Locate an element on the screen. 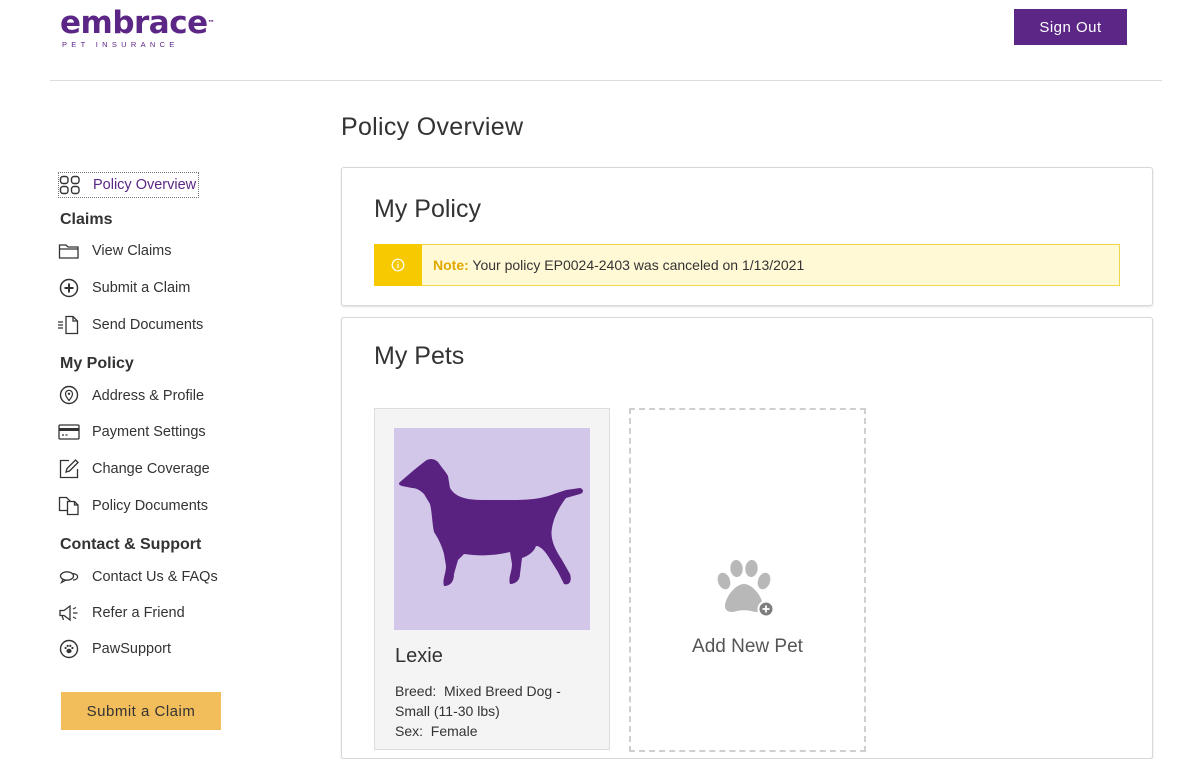 The image size is (1200, 759). sidebar-item-label: View Claims is located at coordinates (132, 251).